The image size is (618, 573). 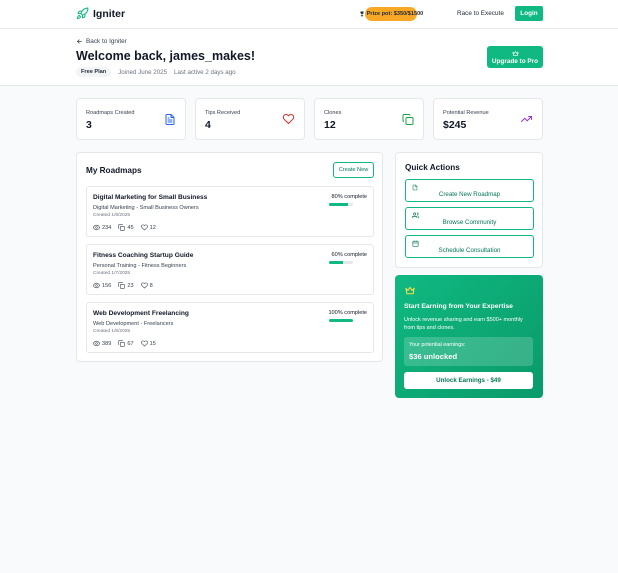 What do you see at coordinates (112, 273) in the screenshot?
I see `roadmap-date: Created 1/7/2025` at bounding box center [112, 273].